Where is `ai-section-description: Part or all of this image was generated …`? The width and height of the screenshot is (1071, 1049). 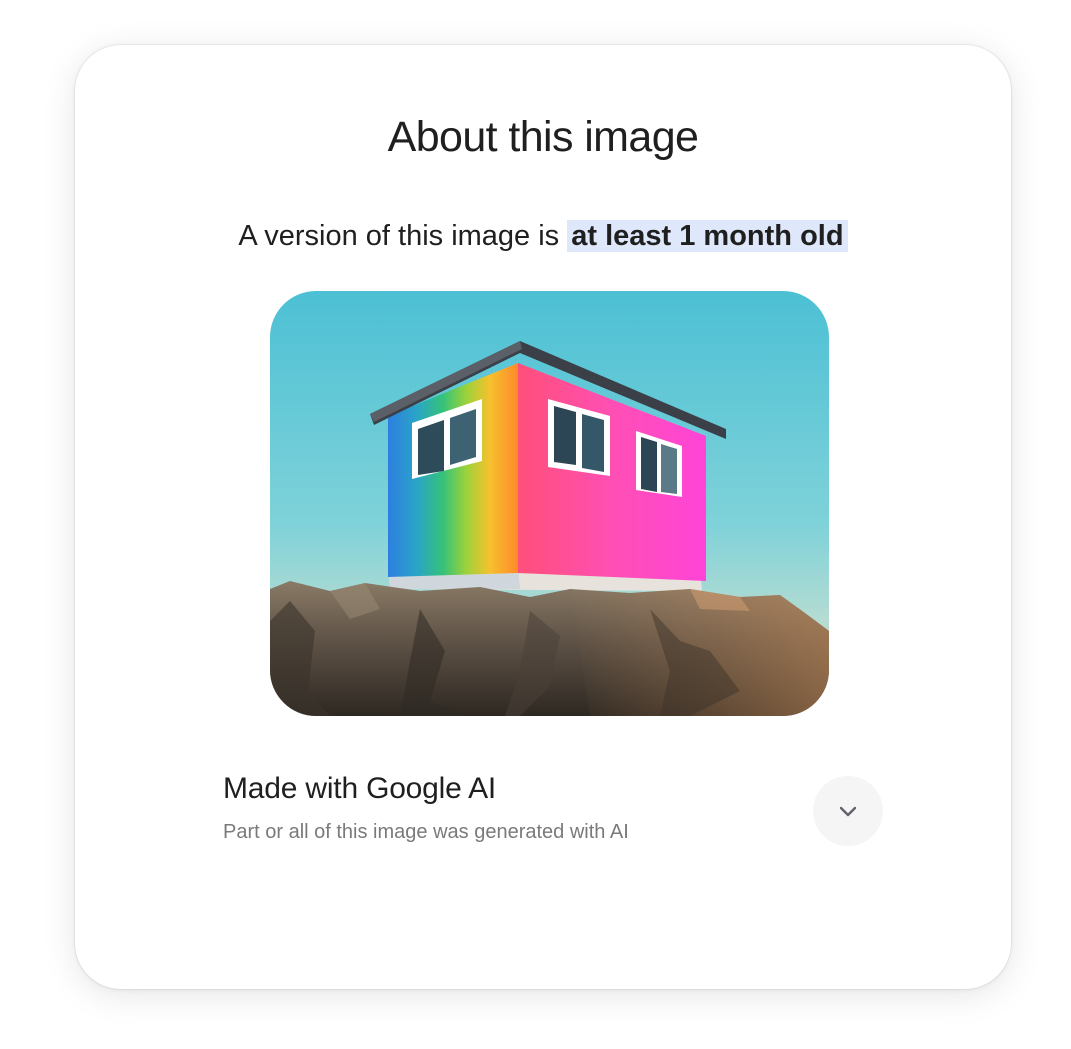
ai-section-description: Part or all of this image was generated … is located at coordinates (426, 832).